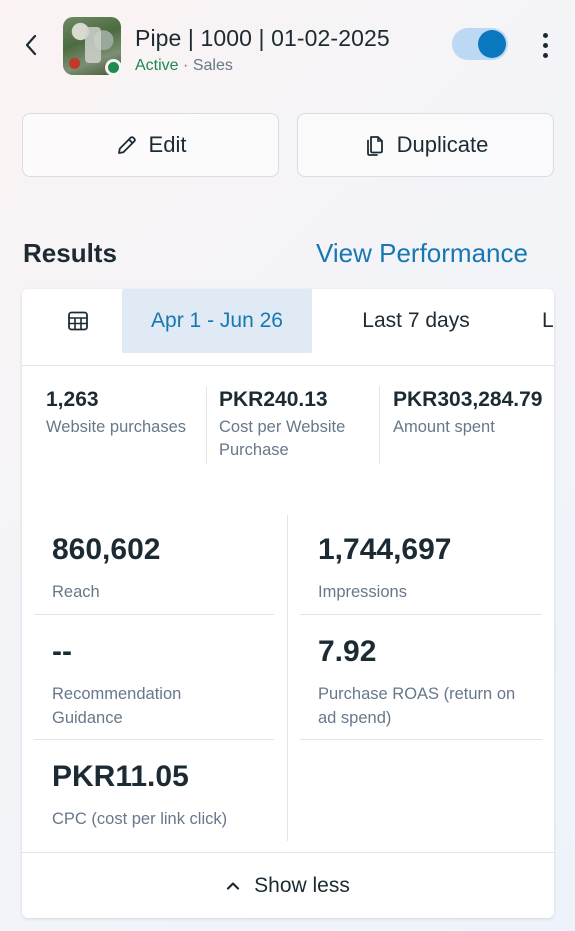 The height and width of the screenshot is (931, 575). I want to click on toggle-knob, so click(492, 44).